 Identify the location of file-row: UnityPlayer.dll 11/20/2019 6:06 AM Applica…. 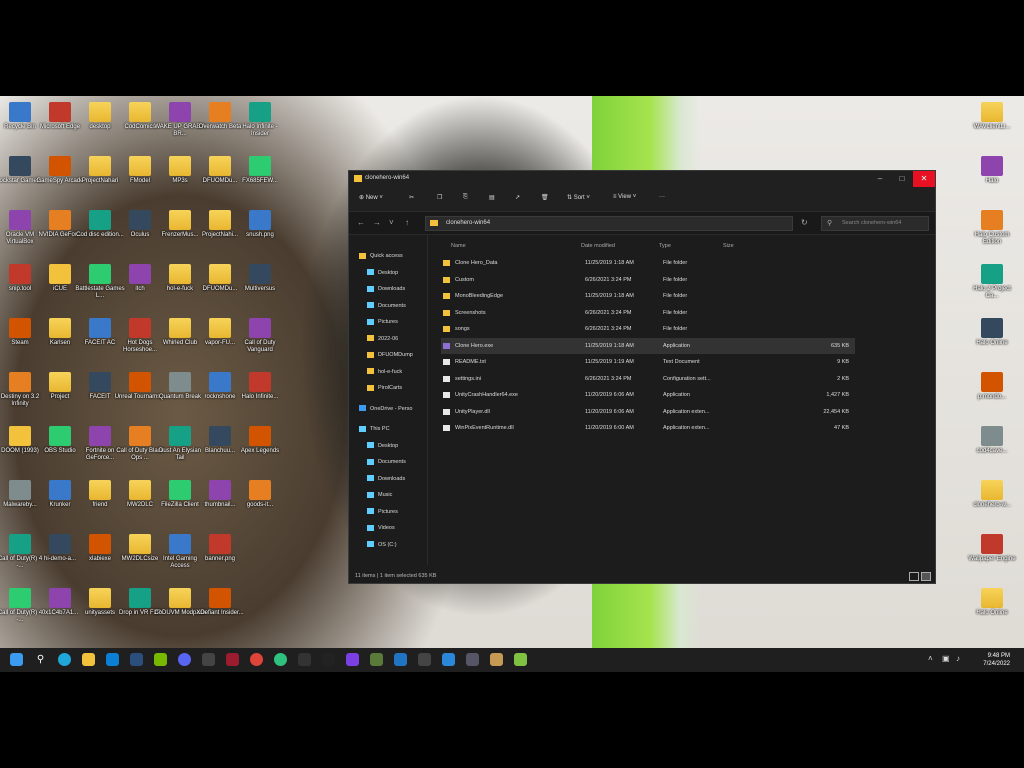
(648, 412).